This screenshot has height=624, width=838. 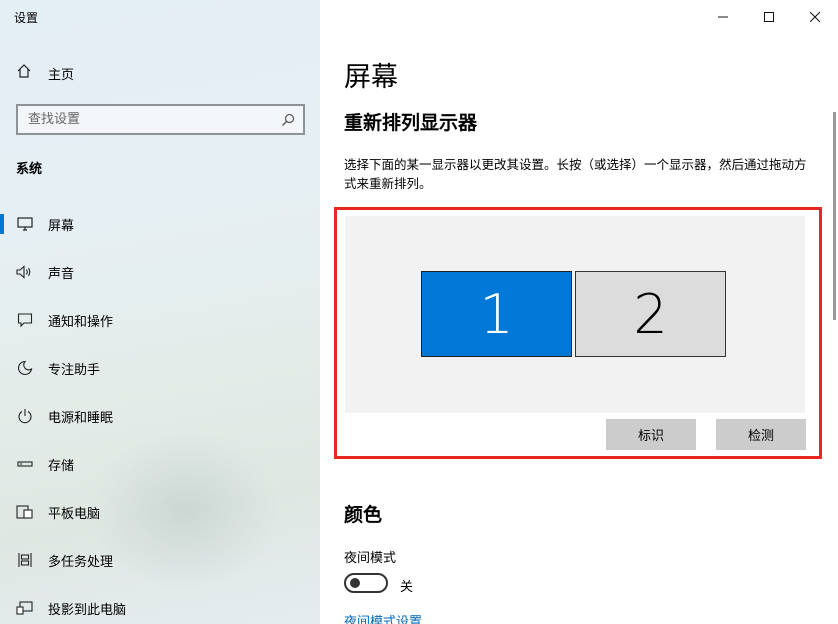 What do you see at coordinates (74, 514) in the screenshot?
I see `sidebar-item-label: 平板电脑` at bounding box center [74, 514].